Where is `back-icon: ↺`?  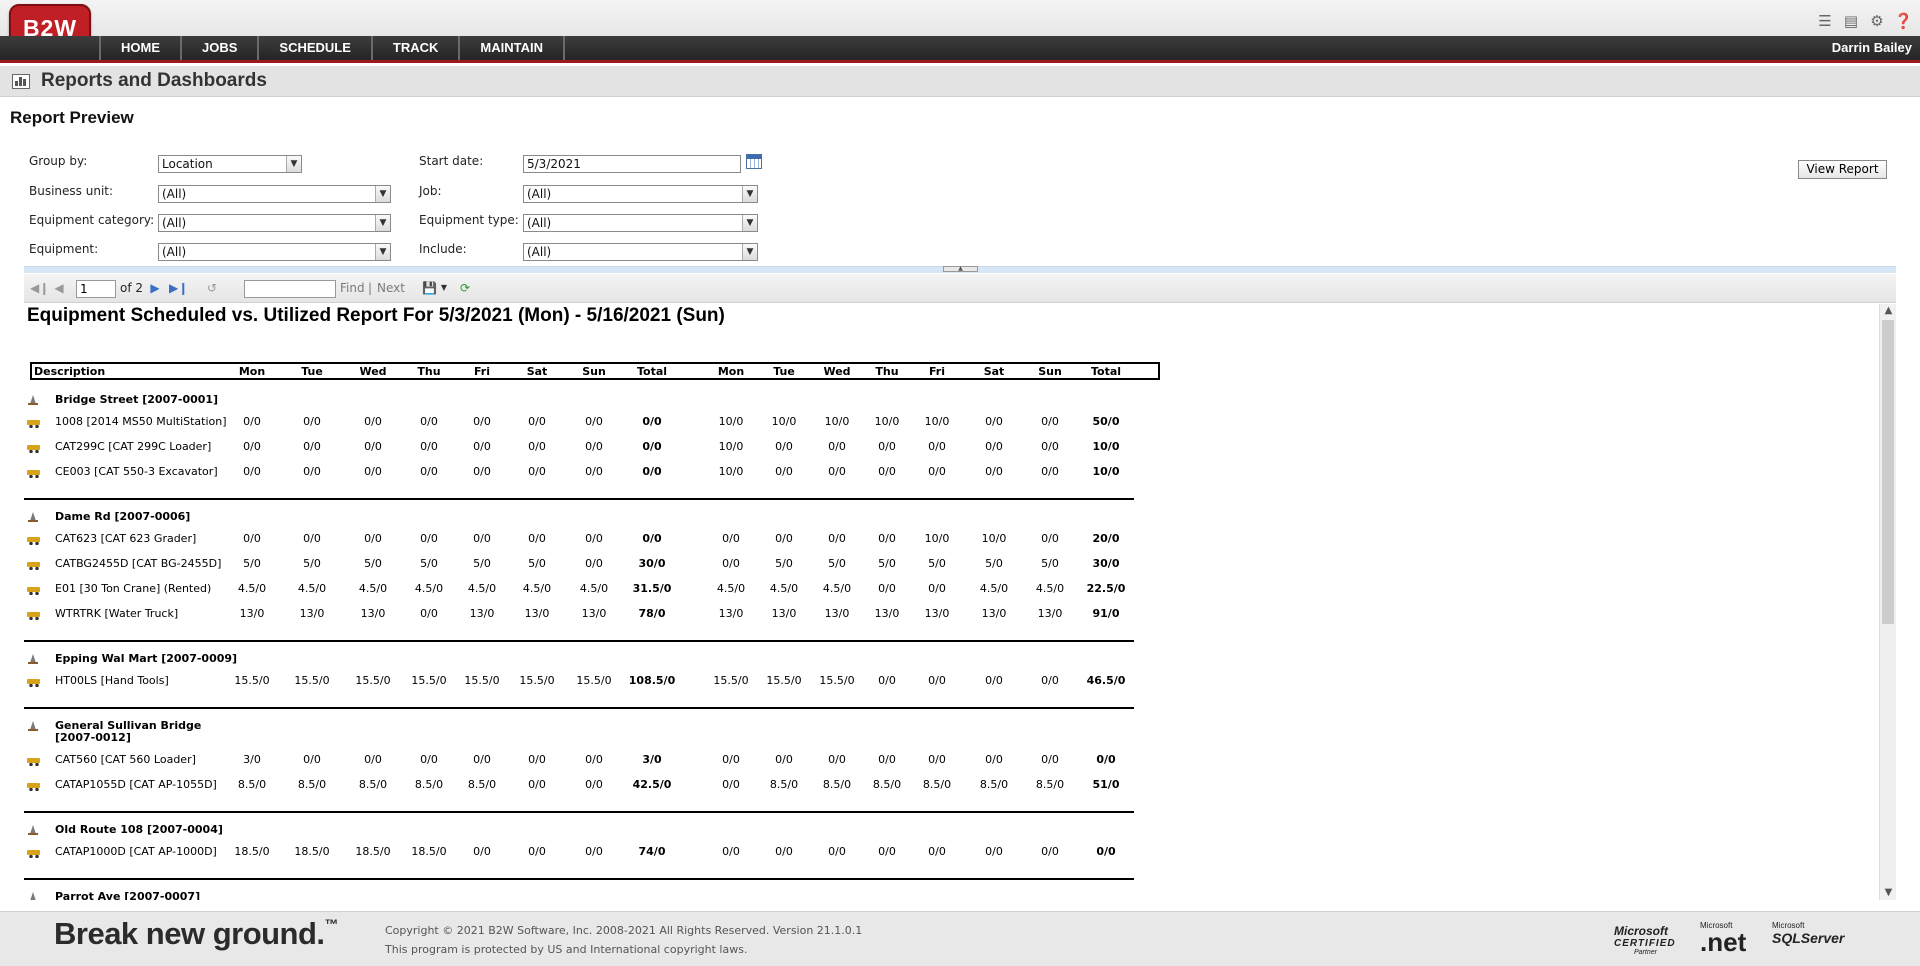
back-icon: ↺ is located at coordinates (212, 288).